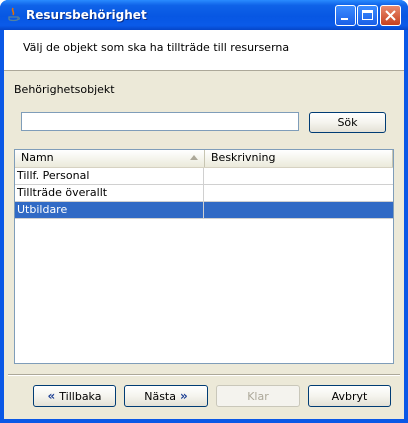 This screenshot has height=423, width=408. What do you see at coordinates (299, 158) in the screenshot?
I see `column-header-description: Beskrivning` at bounding box center [299, 158].